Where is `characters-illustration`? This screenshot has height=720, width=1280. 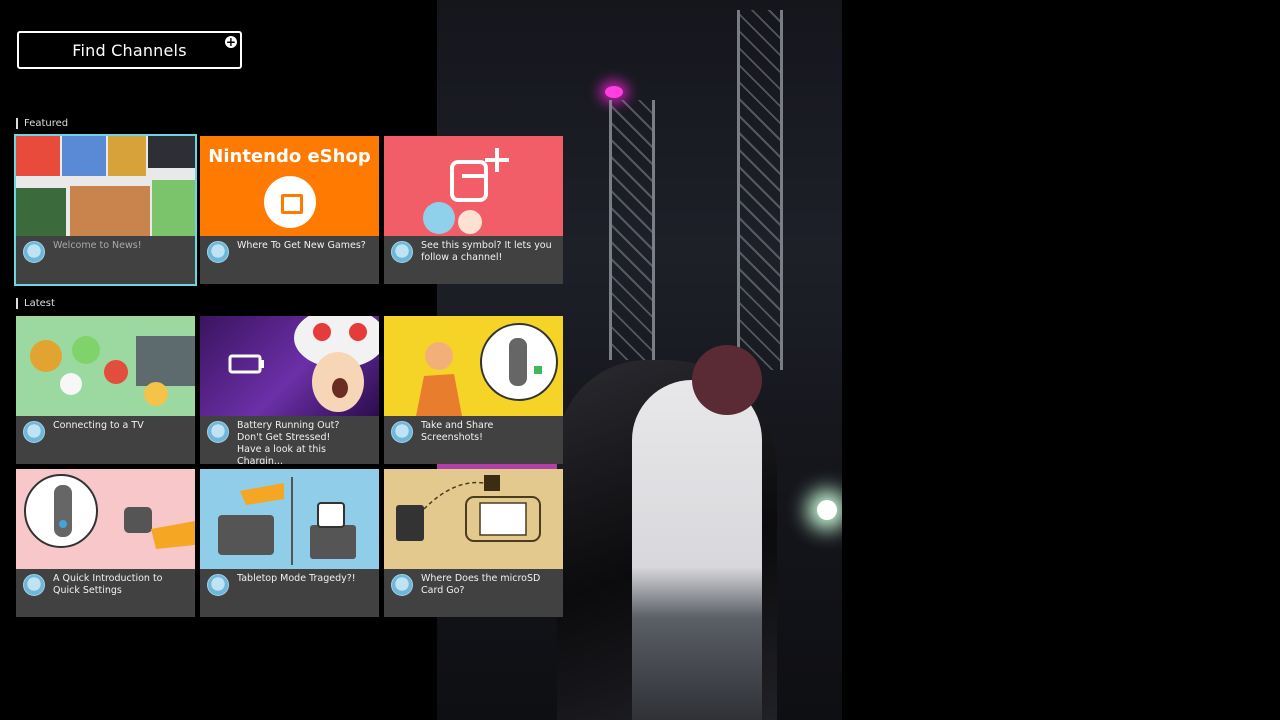
characters-illustration is located at coordinates (112, 371).